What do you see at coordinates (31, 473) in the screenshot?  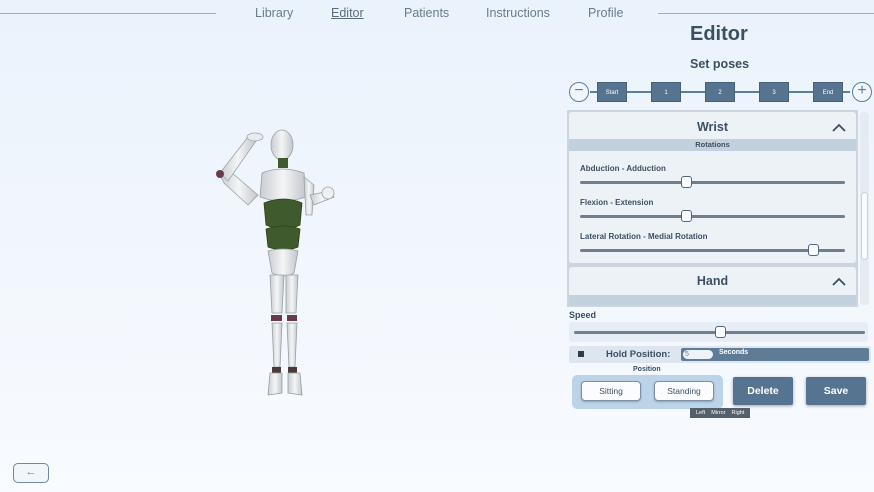 I see `back-button: ←` at bounding box center [31, 473].